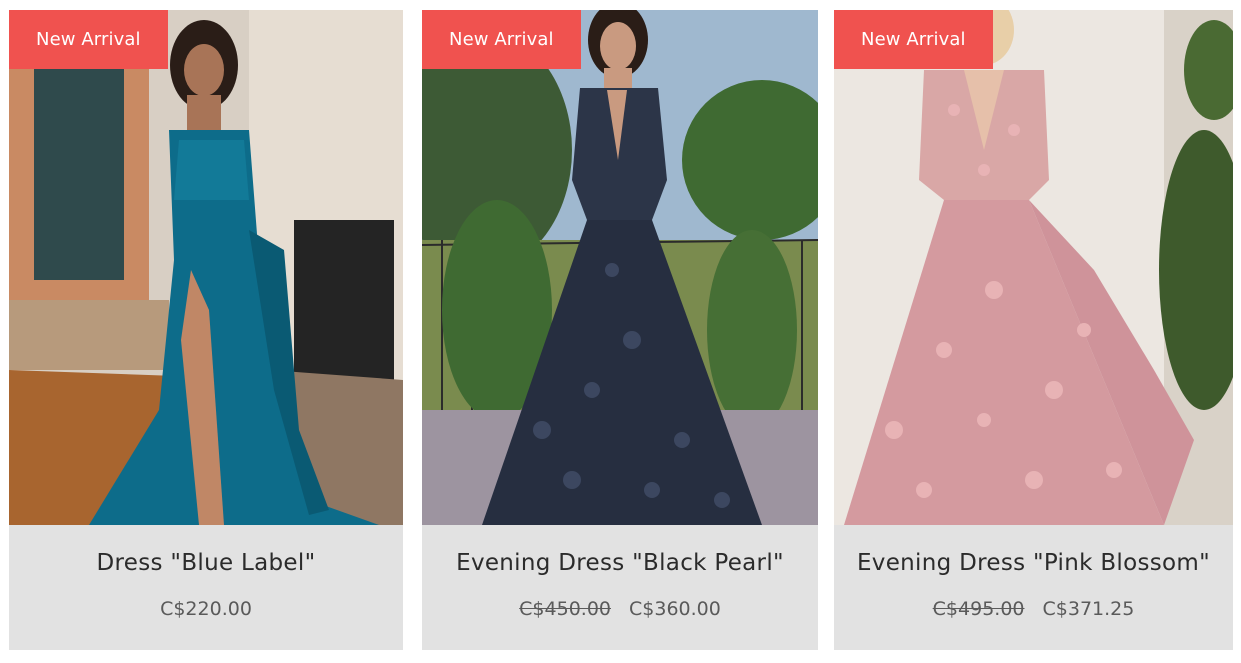 Image resolution: width=1241 pixels, height=663 pixels. What do you see at coordinates (675, 609) in the screenshot?
I see `sale-price: C$360.00` at bounding box center [675, 609].